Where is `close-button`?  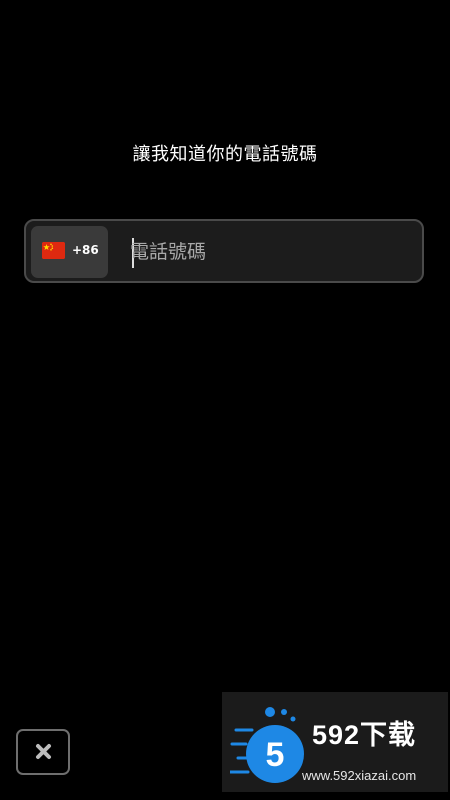 close-button is located at coordinates (43, 752).